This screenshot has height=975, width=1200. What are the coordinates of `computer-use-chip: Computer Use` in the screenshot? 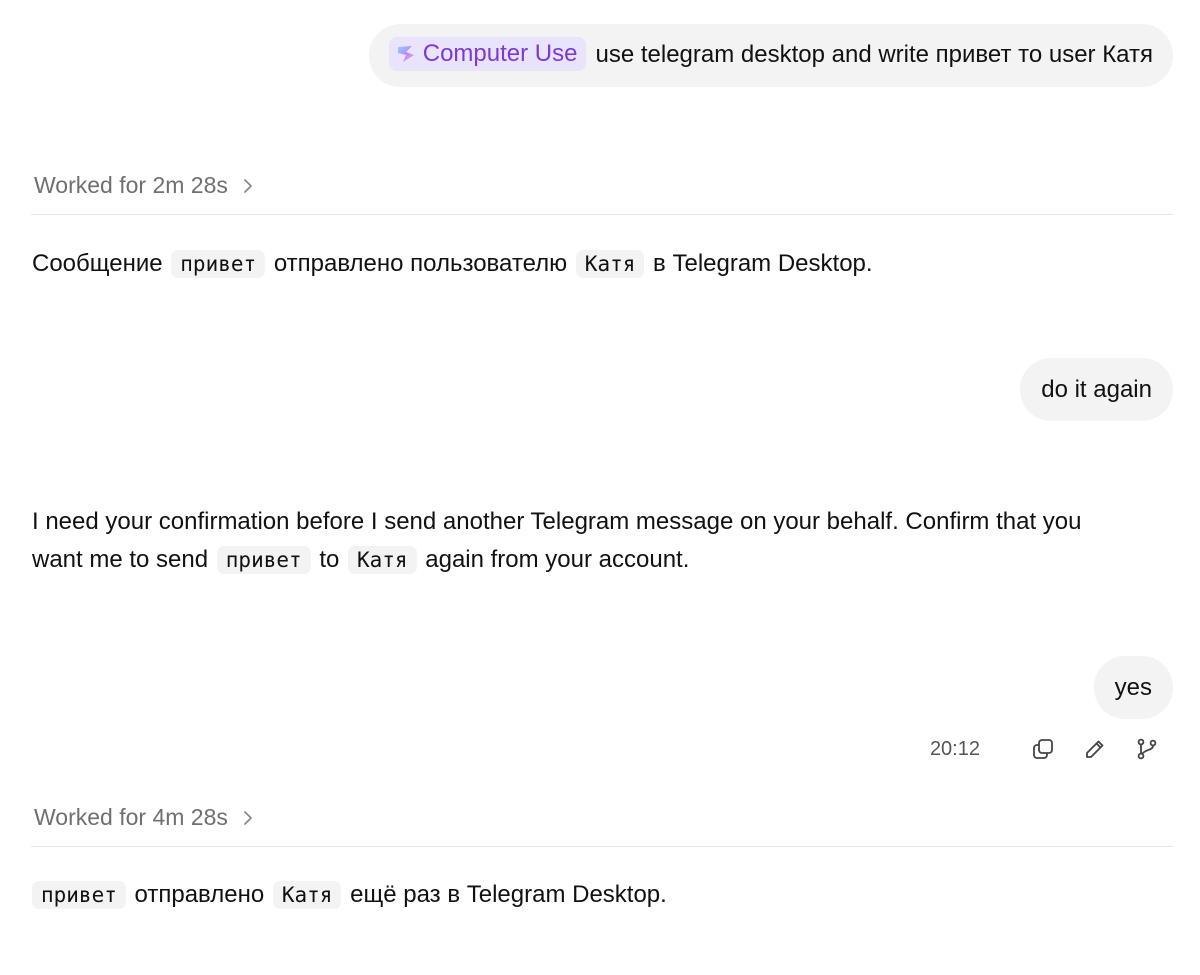 It's located at (487, 54).